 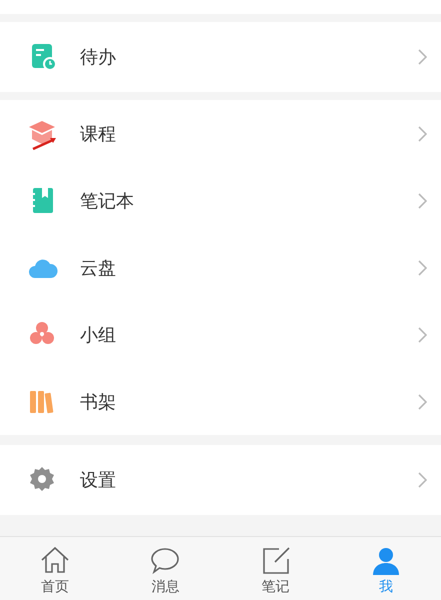 I want to click on home-icon, so click(x=55, y=561).